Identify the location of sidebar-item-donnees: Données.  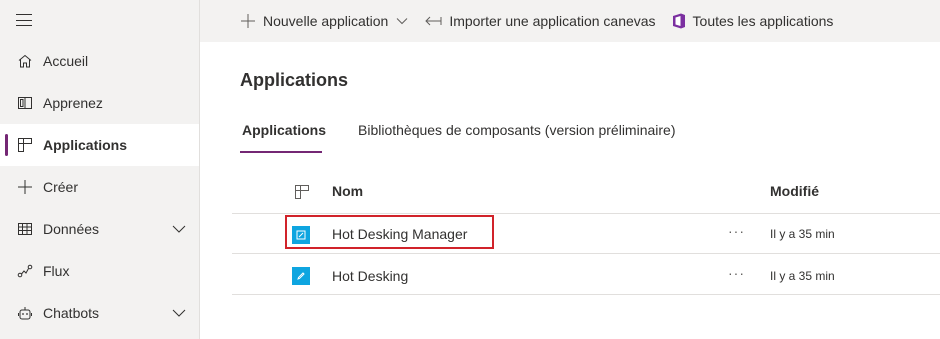
(99, 229).